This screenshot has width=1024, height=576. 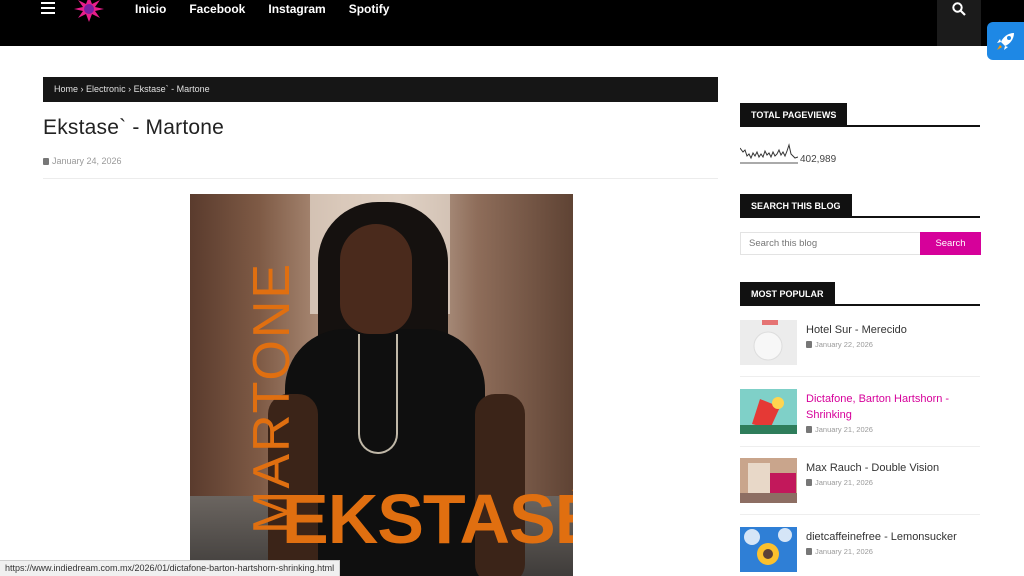 I want to click on cover-title-text: EKSTASÉ, so click(x=427, y=519).